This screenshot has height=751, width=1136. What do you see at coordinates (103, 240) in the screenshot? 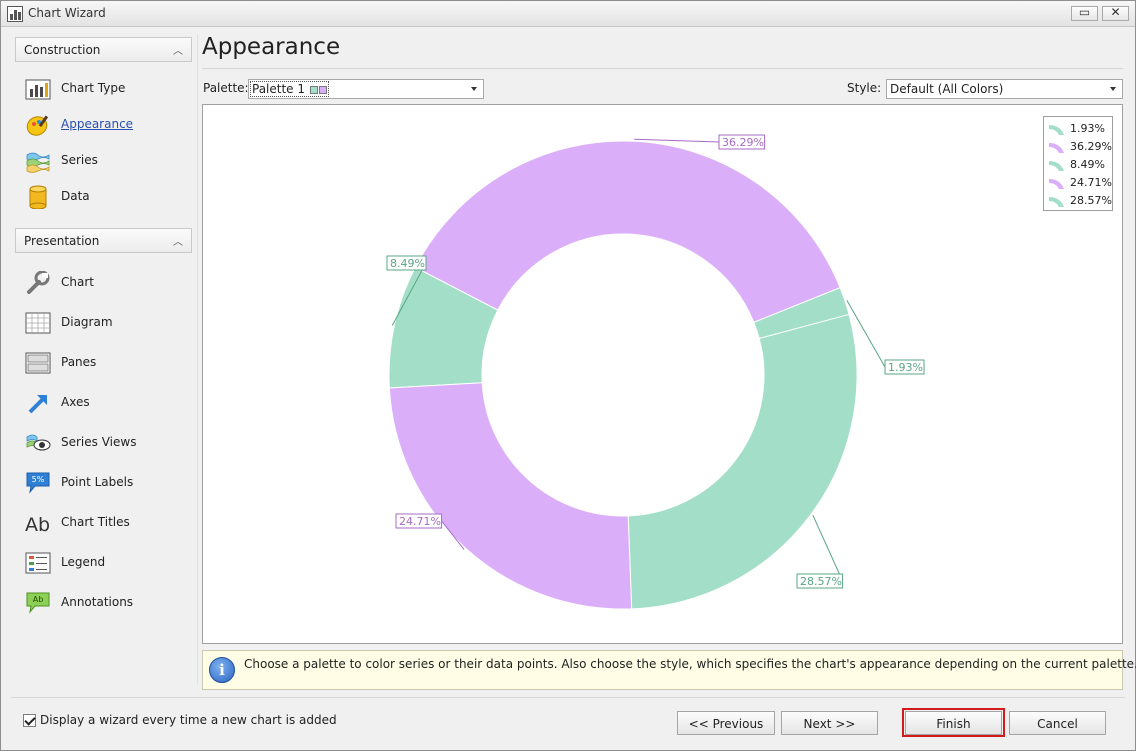
I see `presentation-group-header: Presentation ︿` at bounding box center [103, 240].